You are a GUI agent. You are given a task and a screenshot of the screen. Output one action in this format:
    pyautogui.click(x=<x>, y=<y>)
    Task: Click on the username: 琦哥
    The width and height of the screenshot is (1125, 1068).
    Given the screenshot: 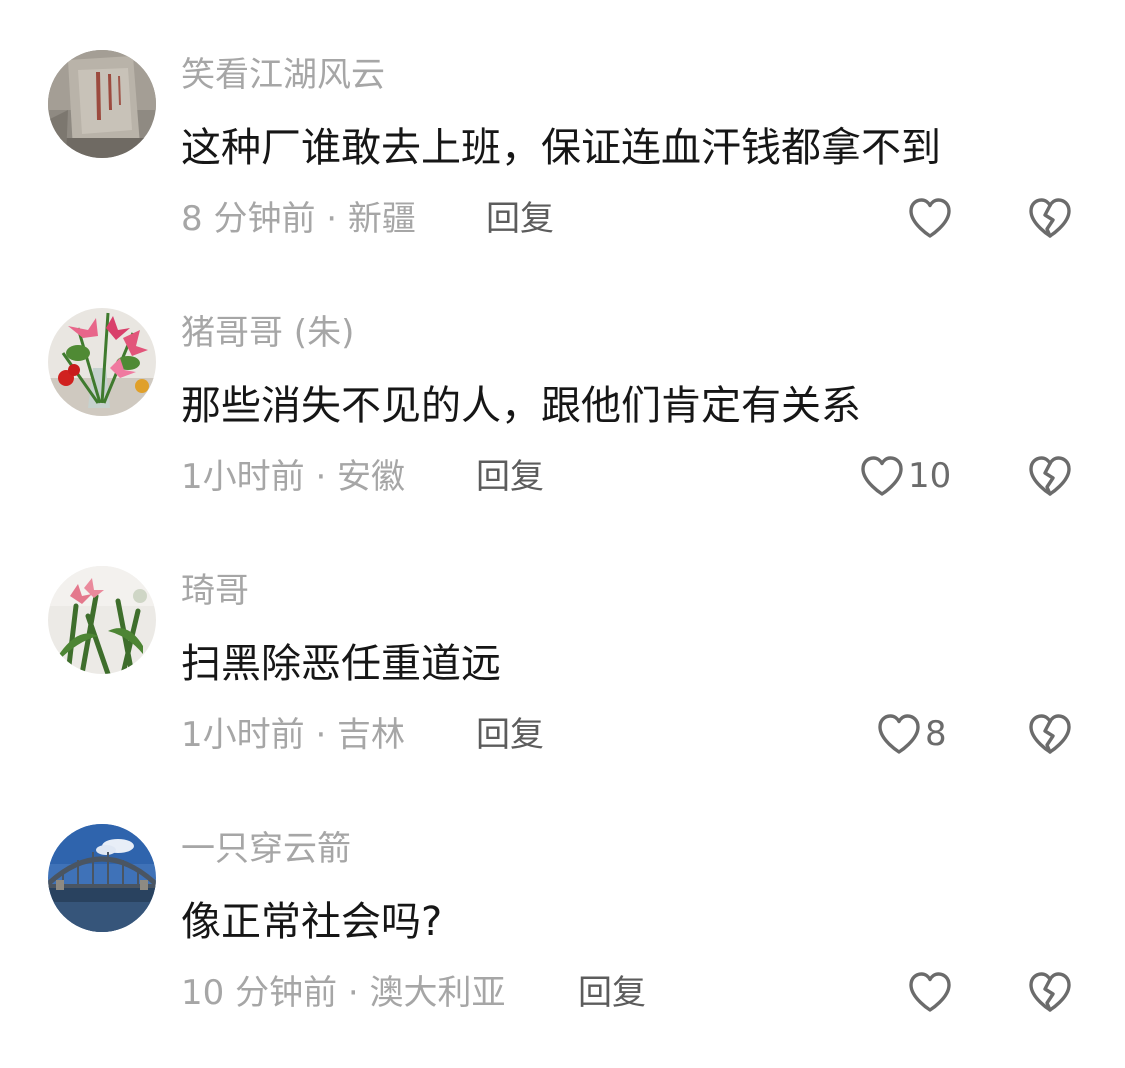 What is the action you would take?
    pyautogui.click(x=215, y=591)
    